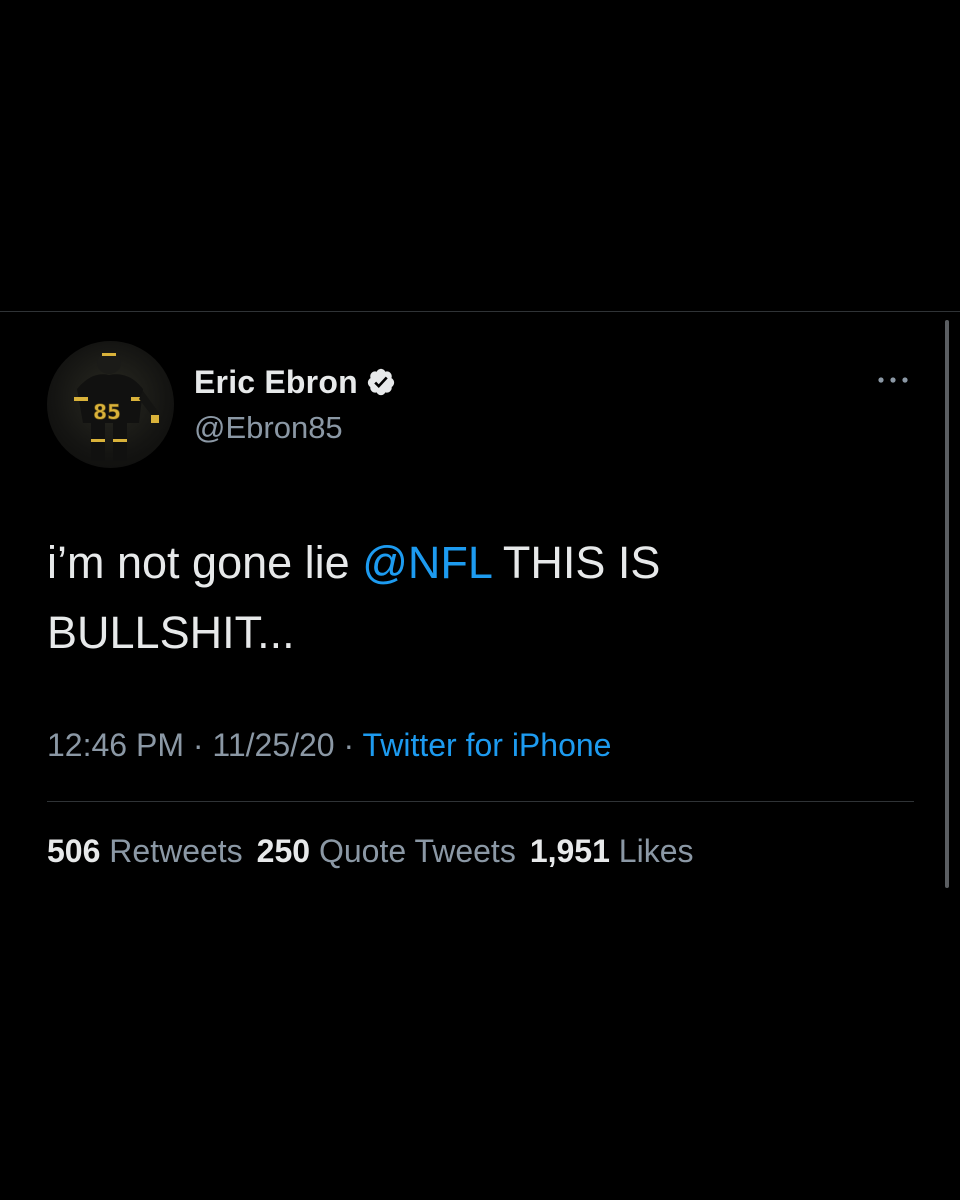 This screenshot has height=1200, width=960. I want to click on player-photo-icon: 85, so click(116, 406).